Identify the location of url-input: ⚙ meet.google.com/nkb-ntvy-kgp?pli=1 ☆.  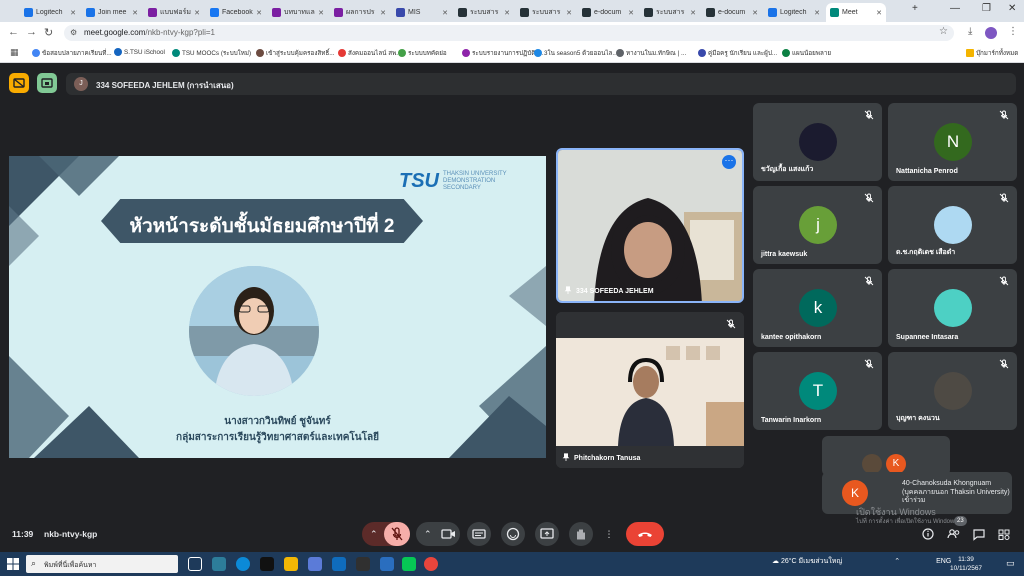
(509, 33).